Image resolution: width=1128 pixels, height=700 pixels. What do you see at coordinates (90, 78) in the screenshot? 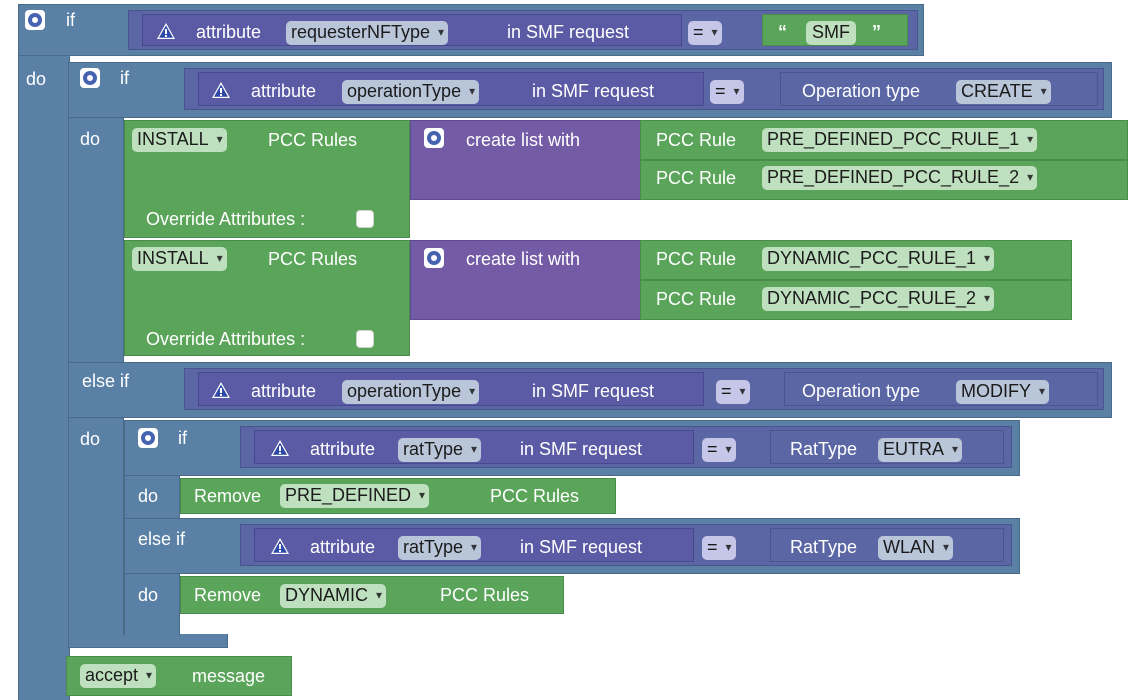
I see `inner-if-gear-icon` at bounding box center [90, 78].